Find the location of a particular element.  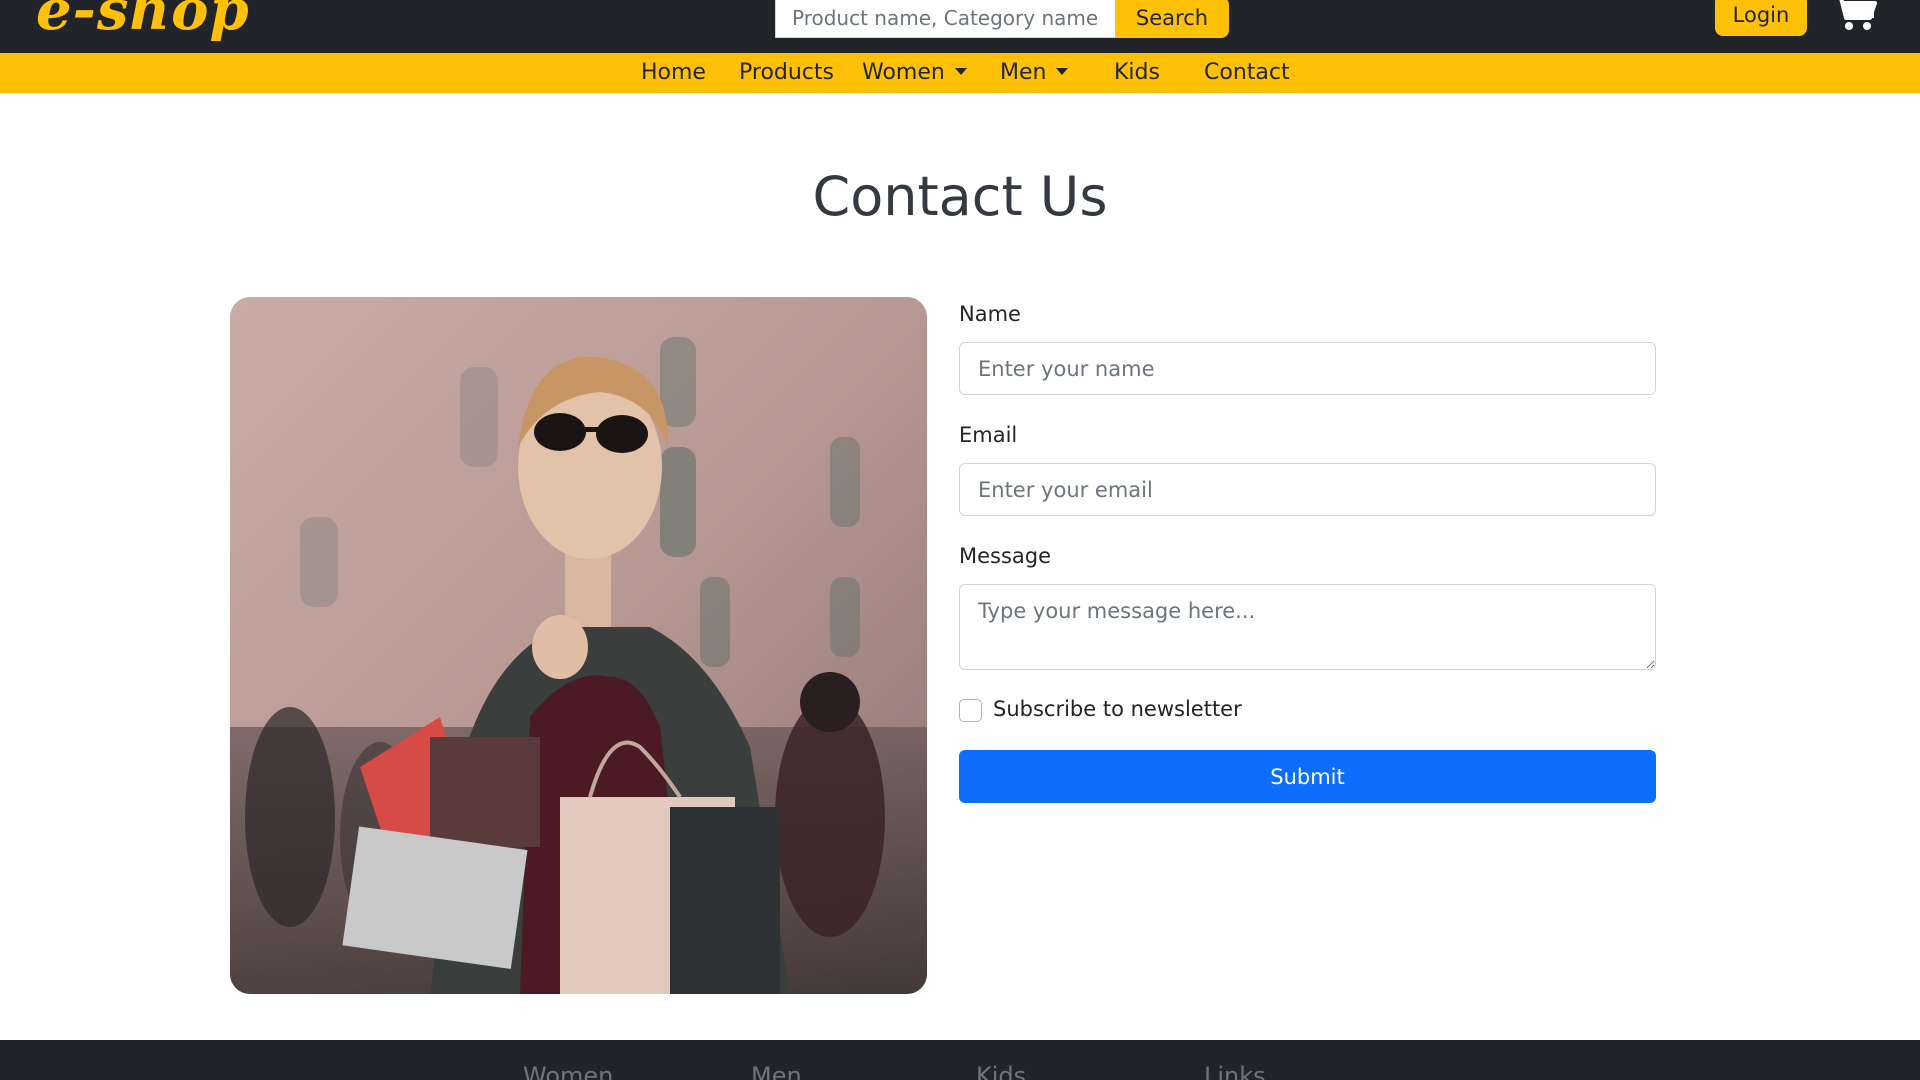

name-label: Name is located at coordinates (990, 314).